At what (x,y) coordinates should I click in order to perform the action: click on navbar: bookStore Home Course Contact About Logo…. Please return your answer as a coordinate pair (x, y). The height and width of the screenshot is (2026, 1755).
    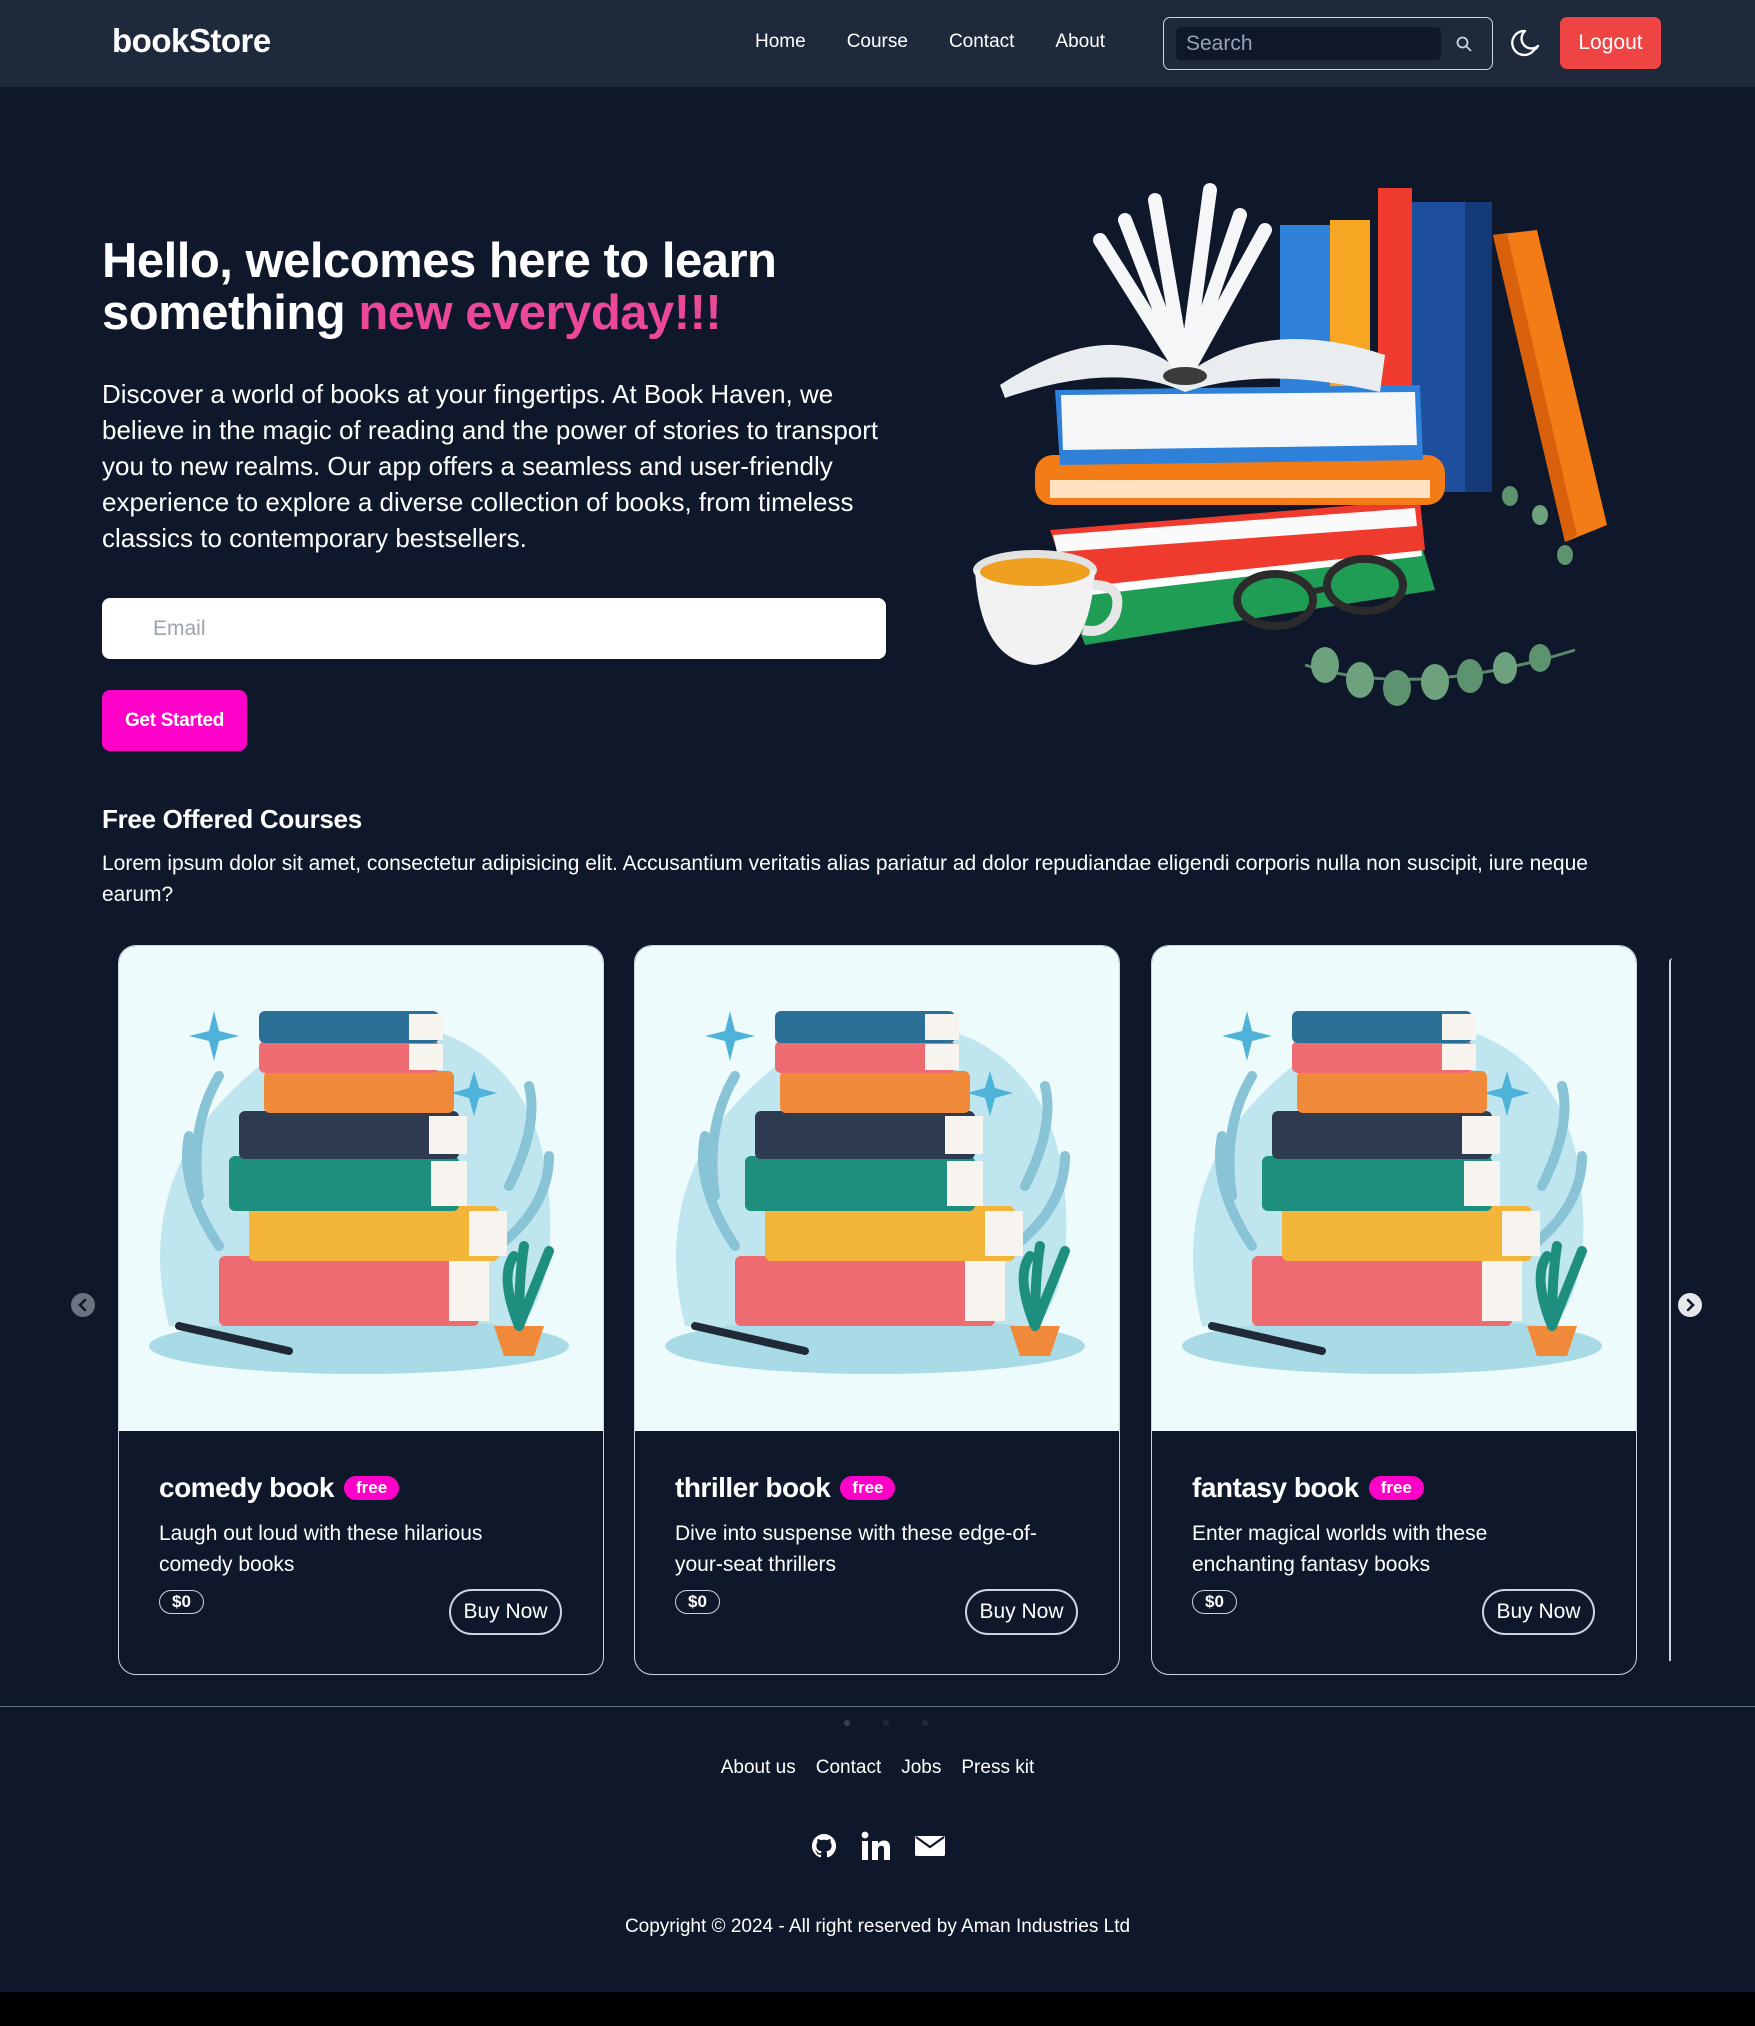
    Looking at the image, I should click on (877, 43).